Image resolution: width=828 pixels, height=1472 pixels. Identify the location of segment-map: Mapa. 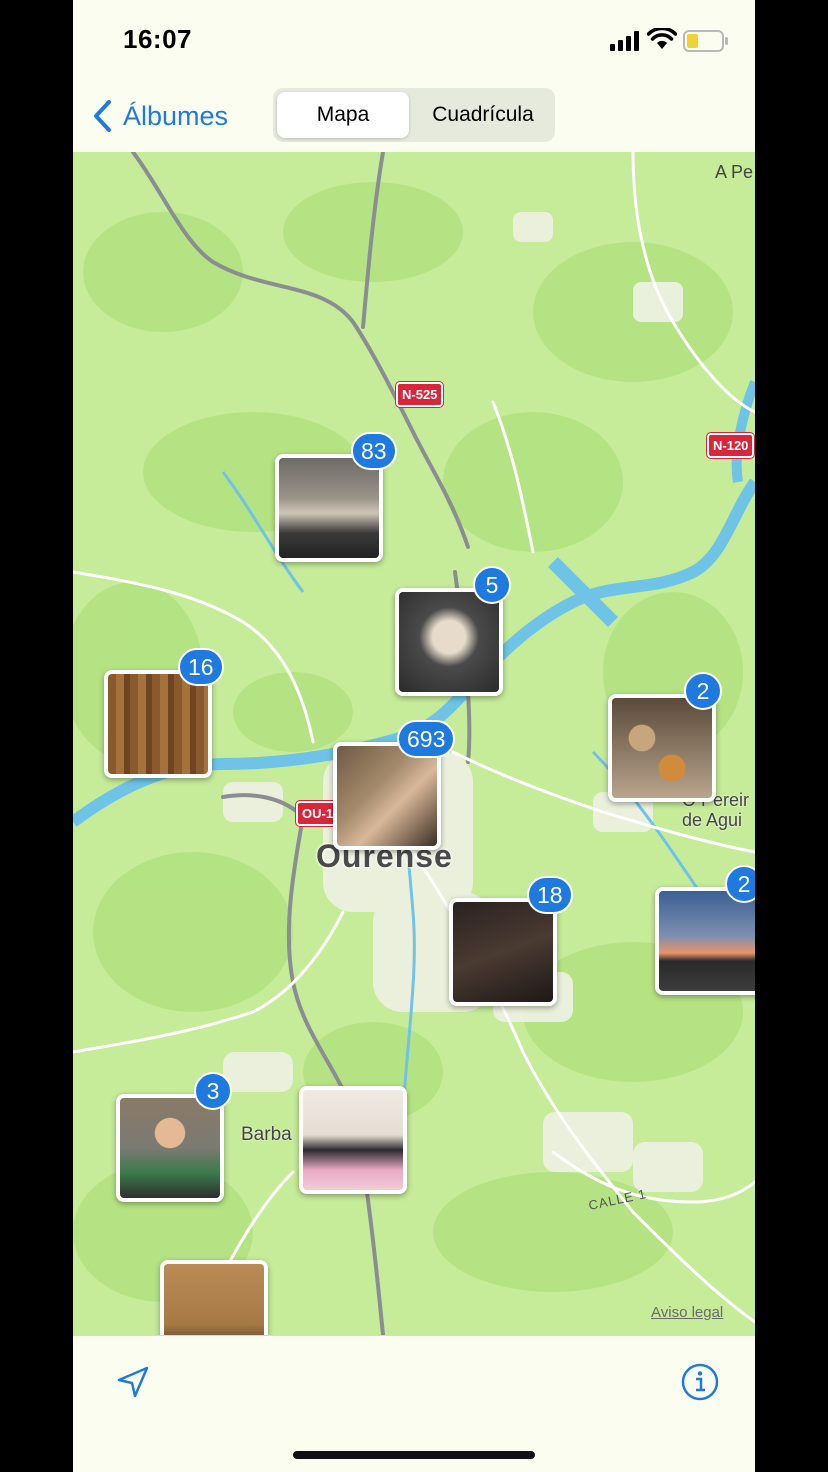
(343, 115).